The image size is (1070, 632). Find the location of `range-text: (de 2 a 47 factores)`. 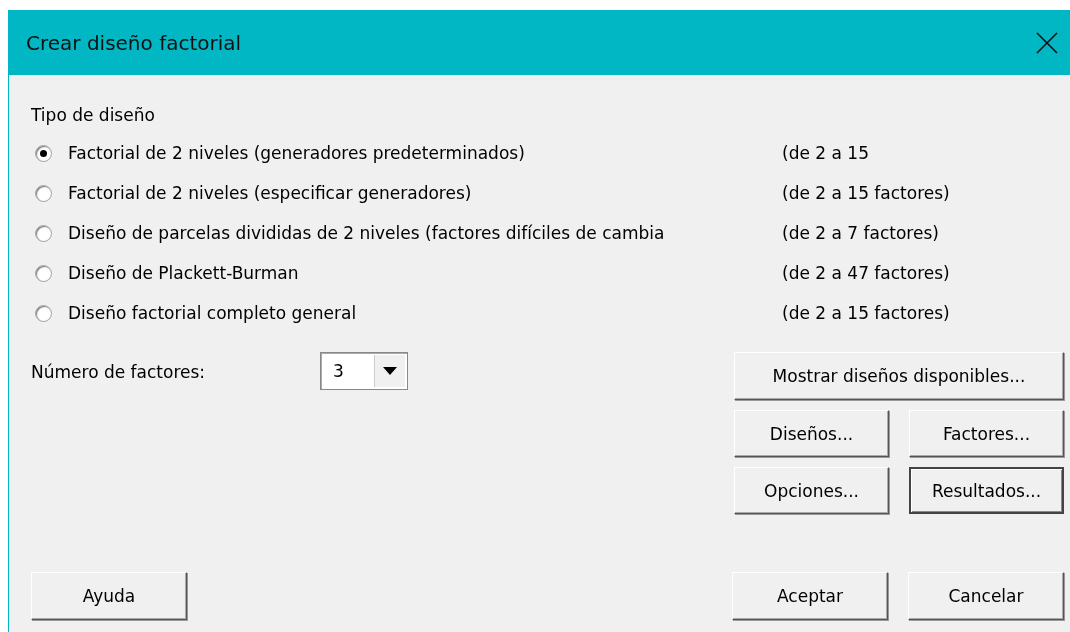

range-text: (de 2 a 47 factores) is located at coordinates (866, 273).